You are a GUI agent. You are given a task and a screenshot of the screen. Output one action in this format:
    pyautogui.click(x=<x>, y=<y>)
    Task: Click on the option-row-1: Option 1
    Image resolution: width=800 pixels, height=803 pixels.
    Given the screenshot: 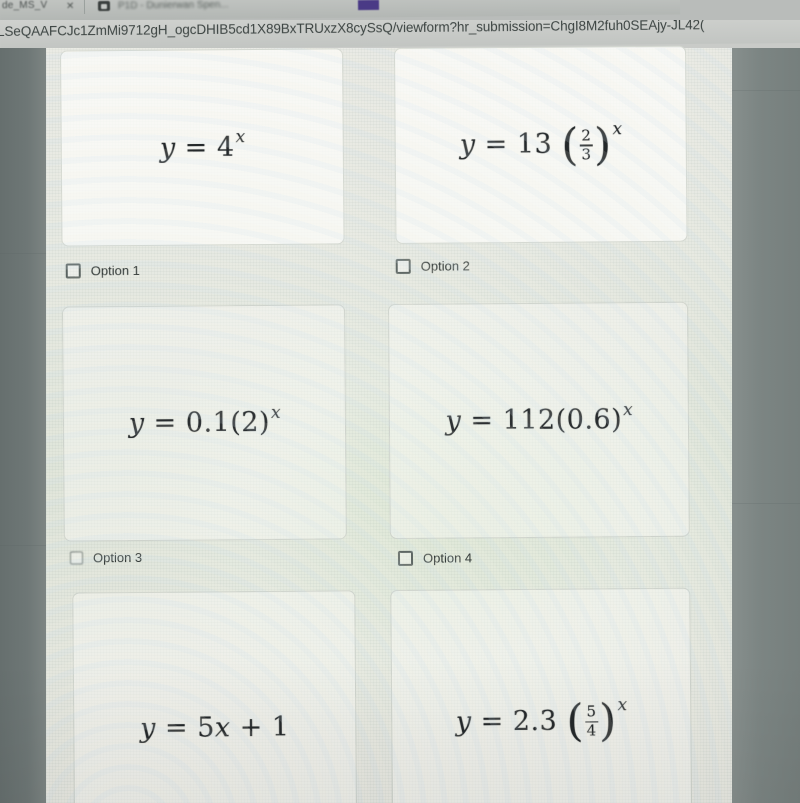 What is the action you would take?
    pyautogui.click(x=102, y=270)
    